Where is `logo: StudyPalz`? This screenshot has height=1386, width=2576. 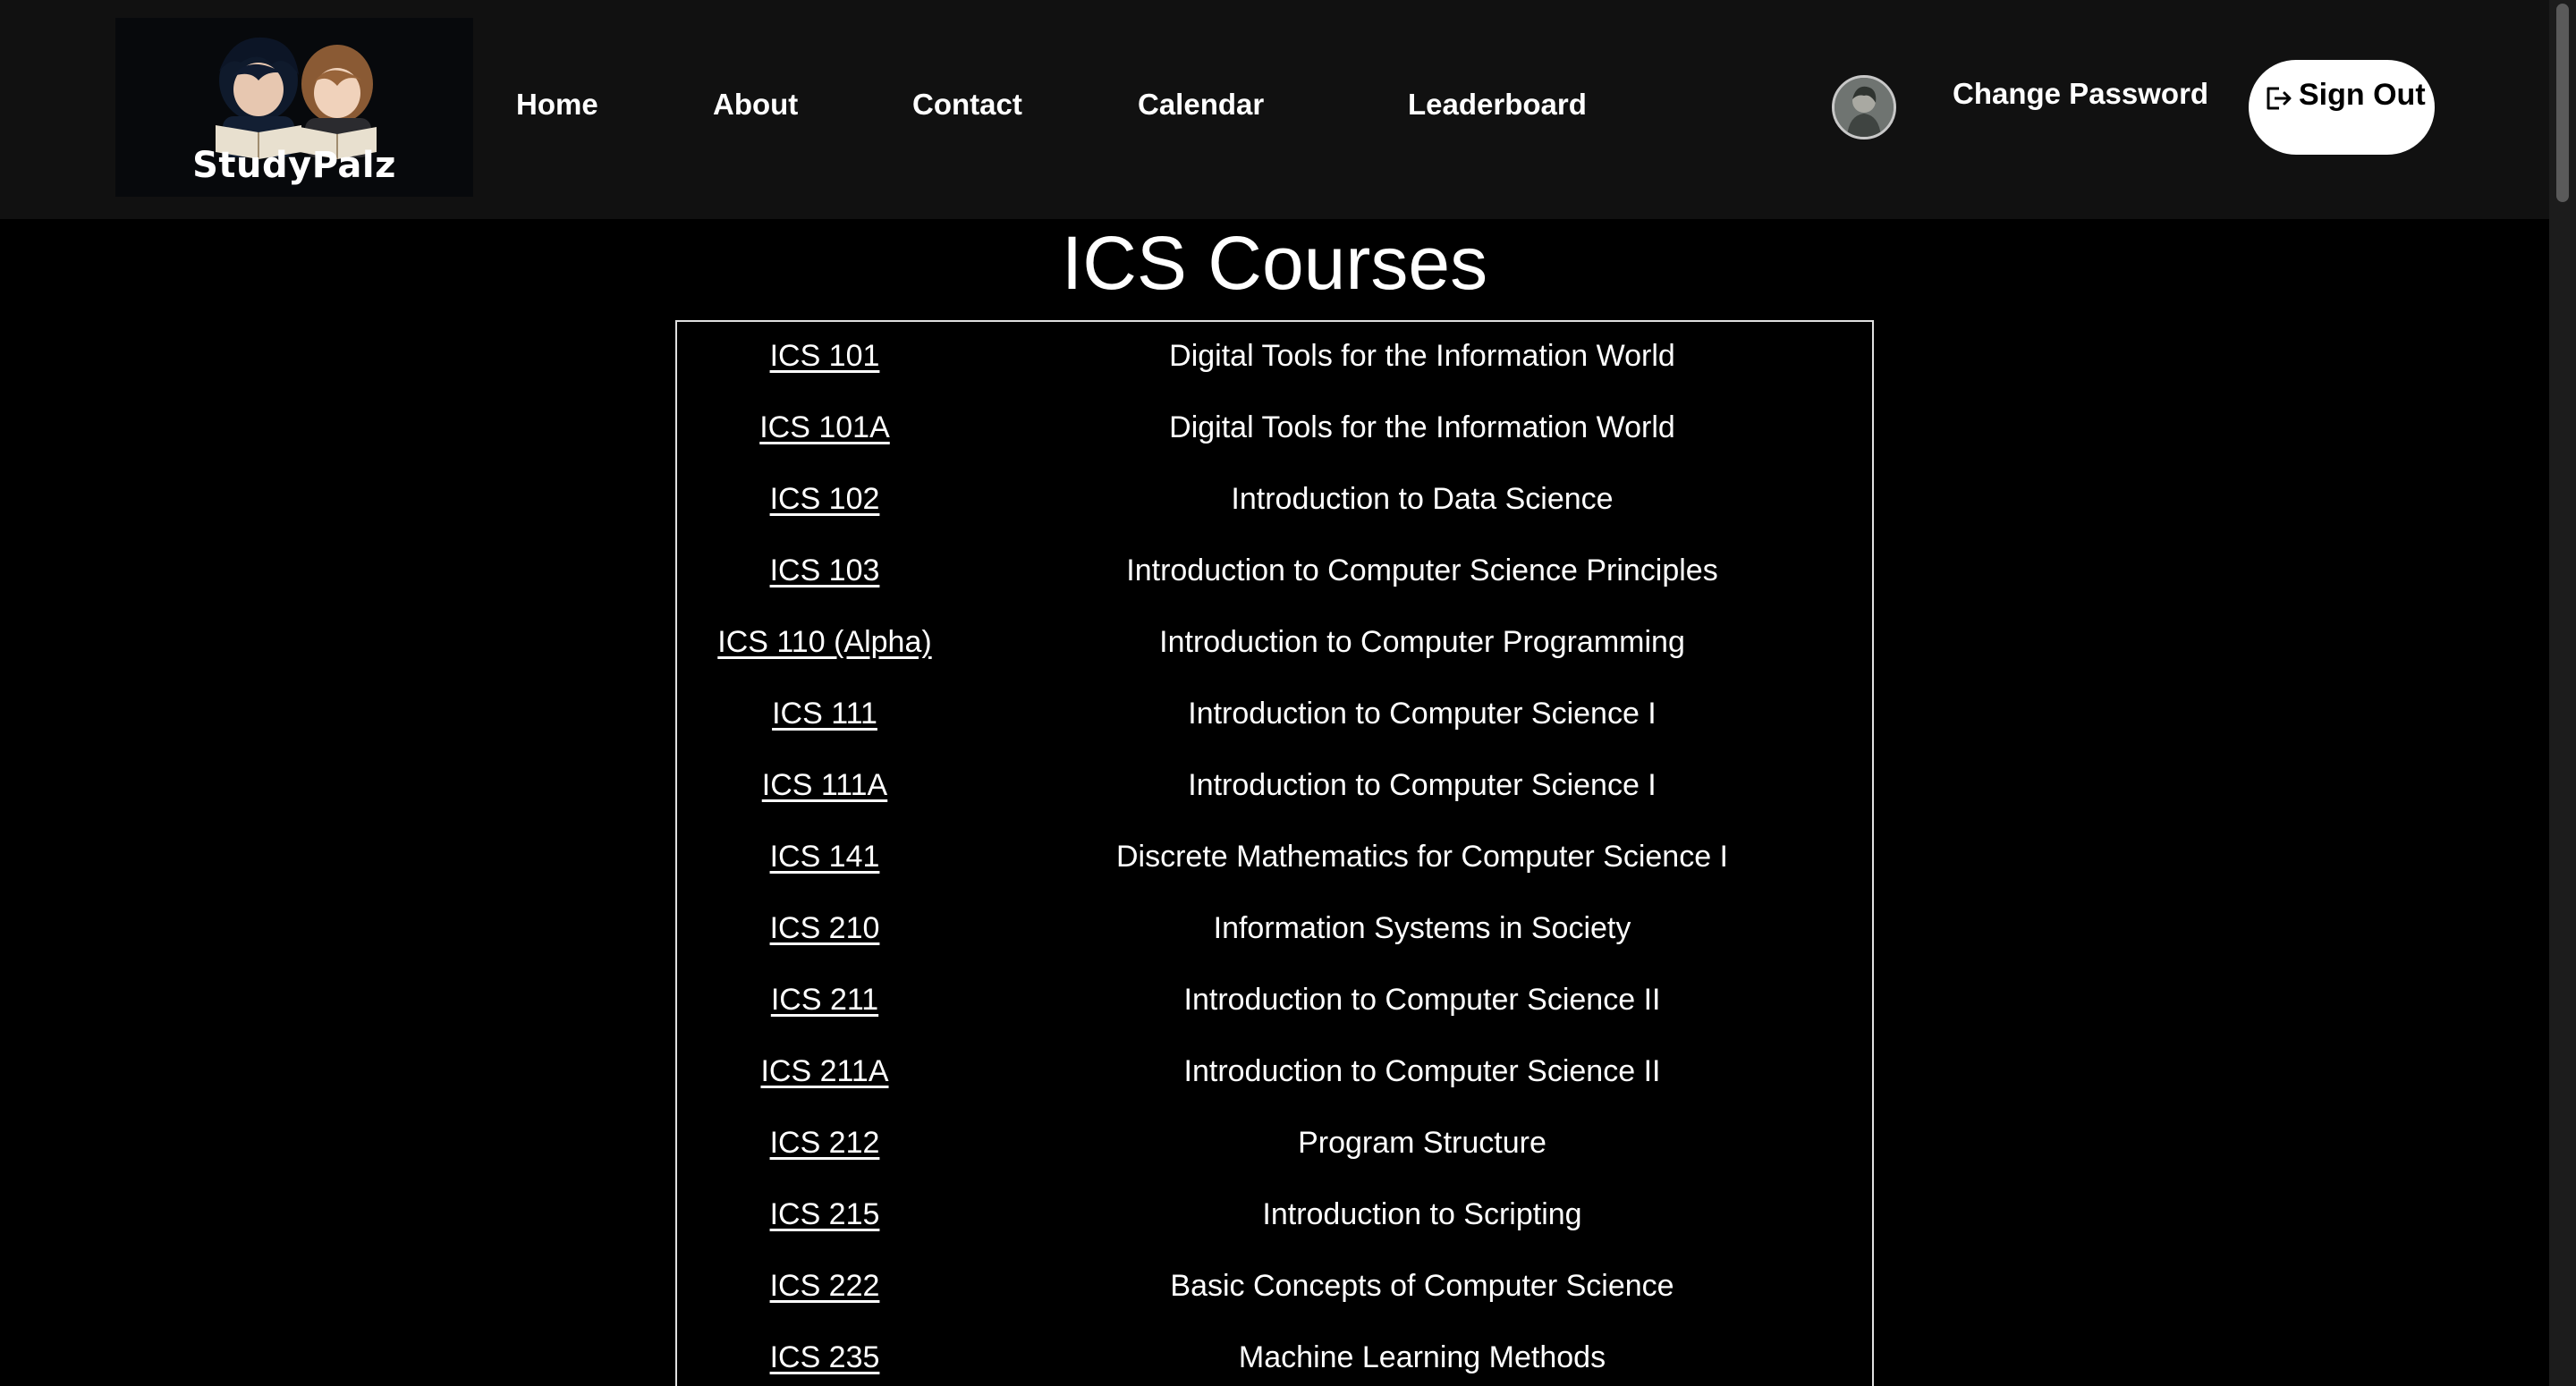
logo: StudyPalz is located at coordinates (294, 107).